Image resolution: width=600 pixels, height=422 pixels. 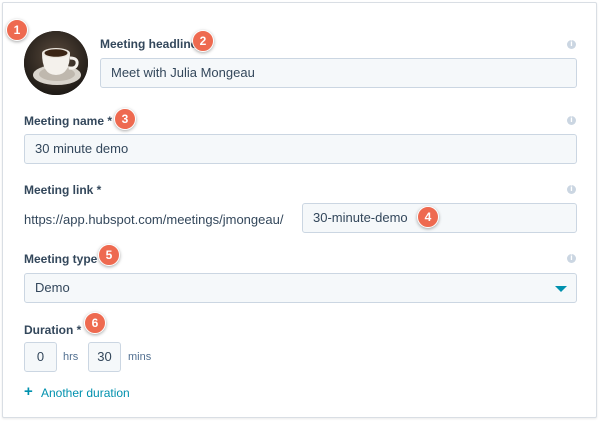 I want to click on hours-unit: hrs, so click(x=71, y=357).